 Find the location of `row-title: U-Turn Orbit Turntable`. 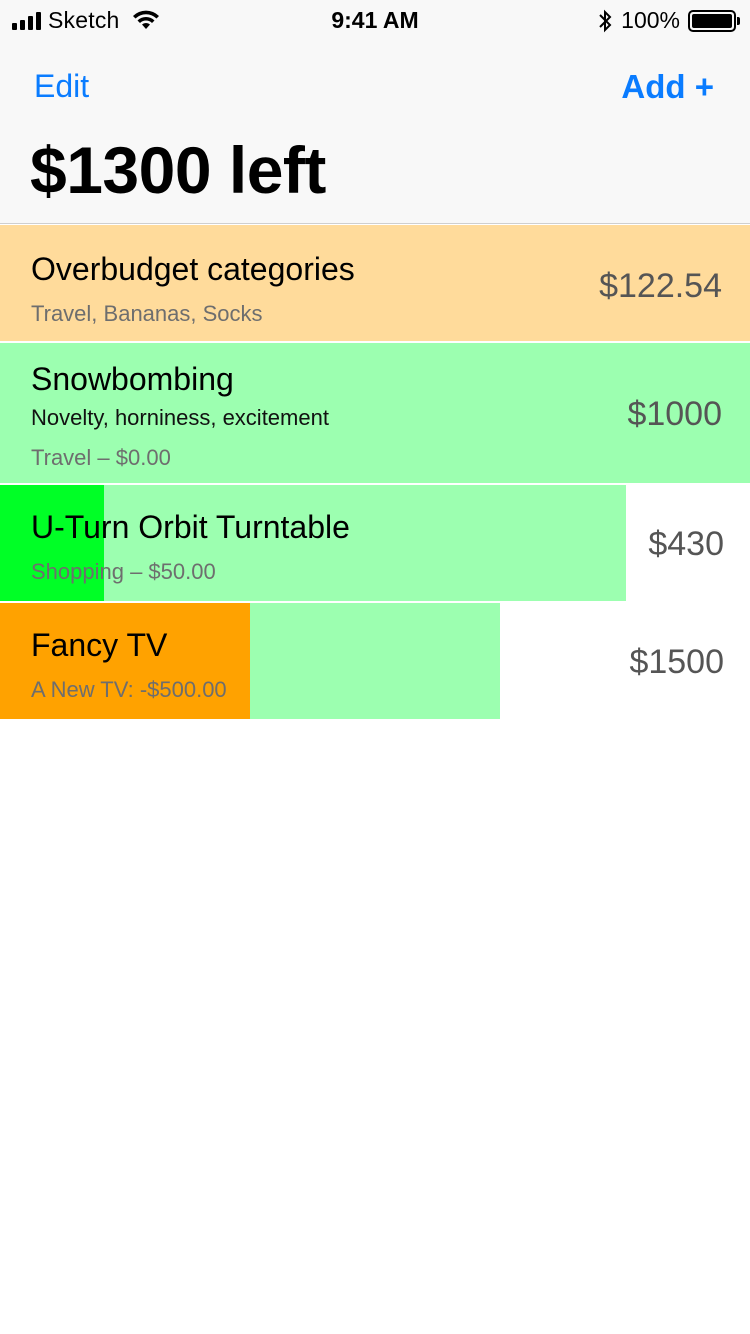

row-title: U-Turn Orbit Turntable is located at coordinates (190, 527).